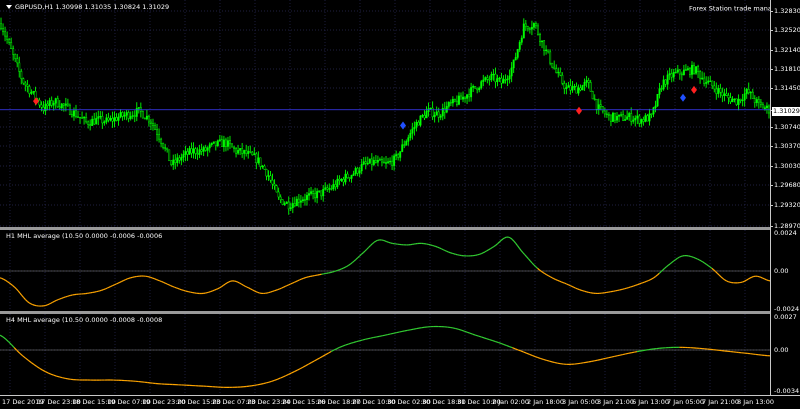 This screenshot has height=409, width=800. Describe the element at coordinates (787, 127) in the screenshot. I see `price-axis-label: 1.30740` at that location.